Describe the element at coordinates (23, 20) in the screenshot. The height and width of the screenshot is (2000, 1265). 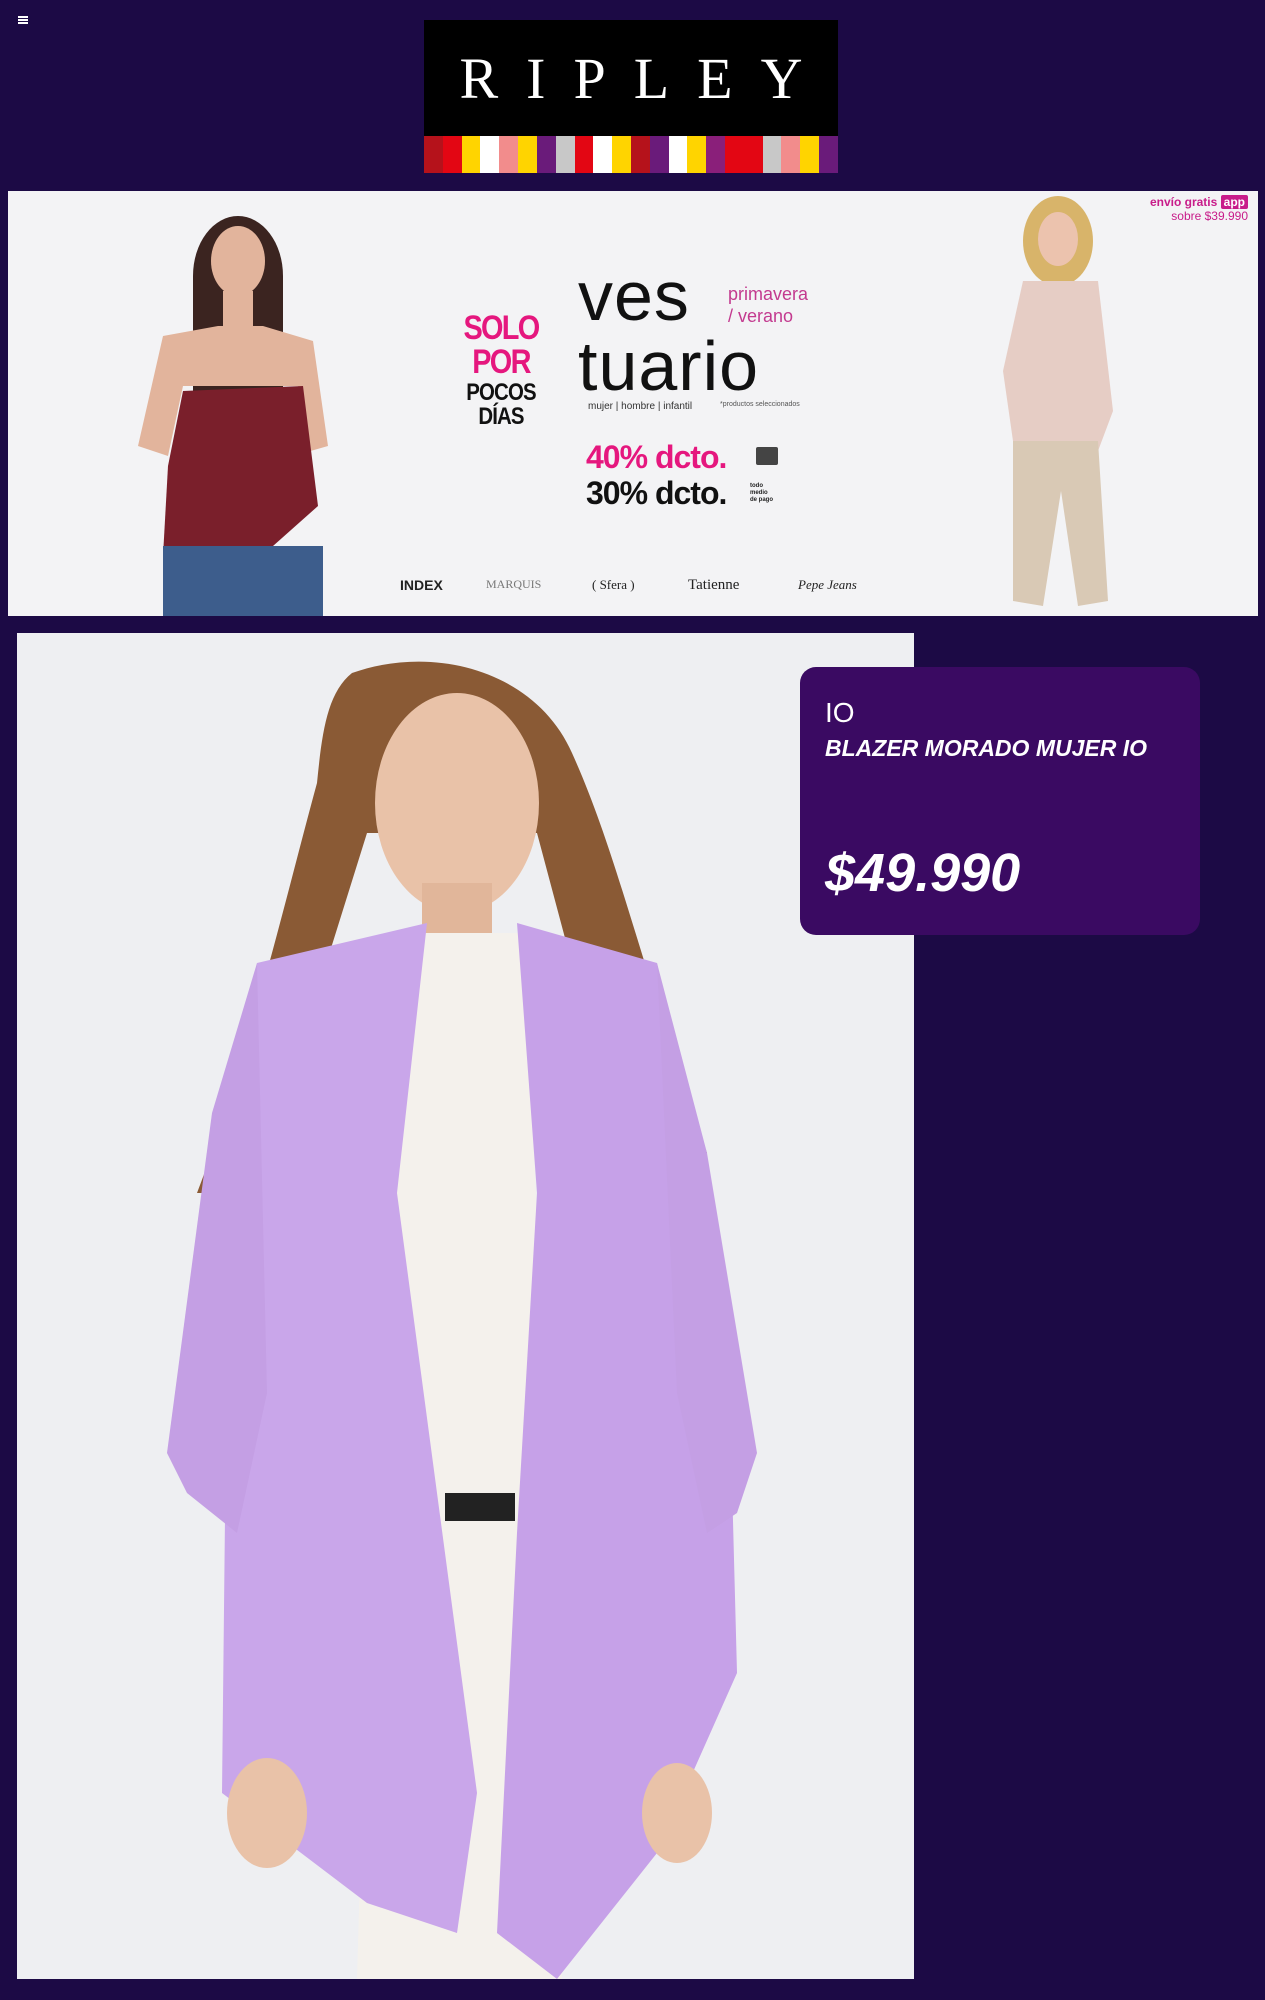
I see `menu-icon` at that location.